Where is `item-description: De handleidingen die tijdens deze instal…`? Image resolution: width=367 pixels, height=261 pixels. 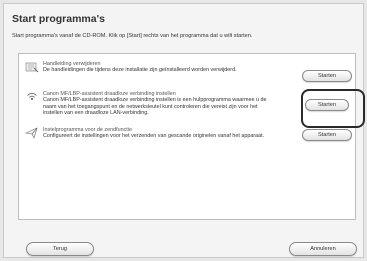
item-description: De handleidingen die tijdens deze instal… is located at coordinates (140, 70).